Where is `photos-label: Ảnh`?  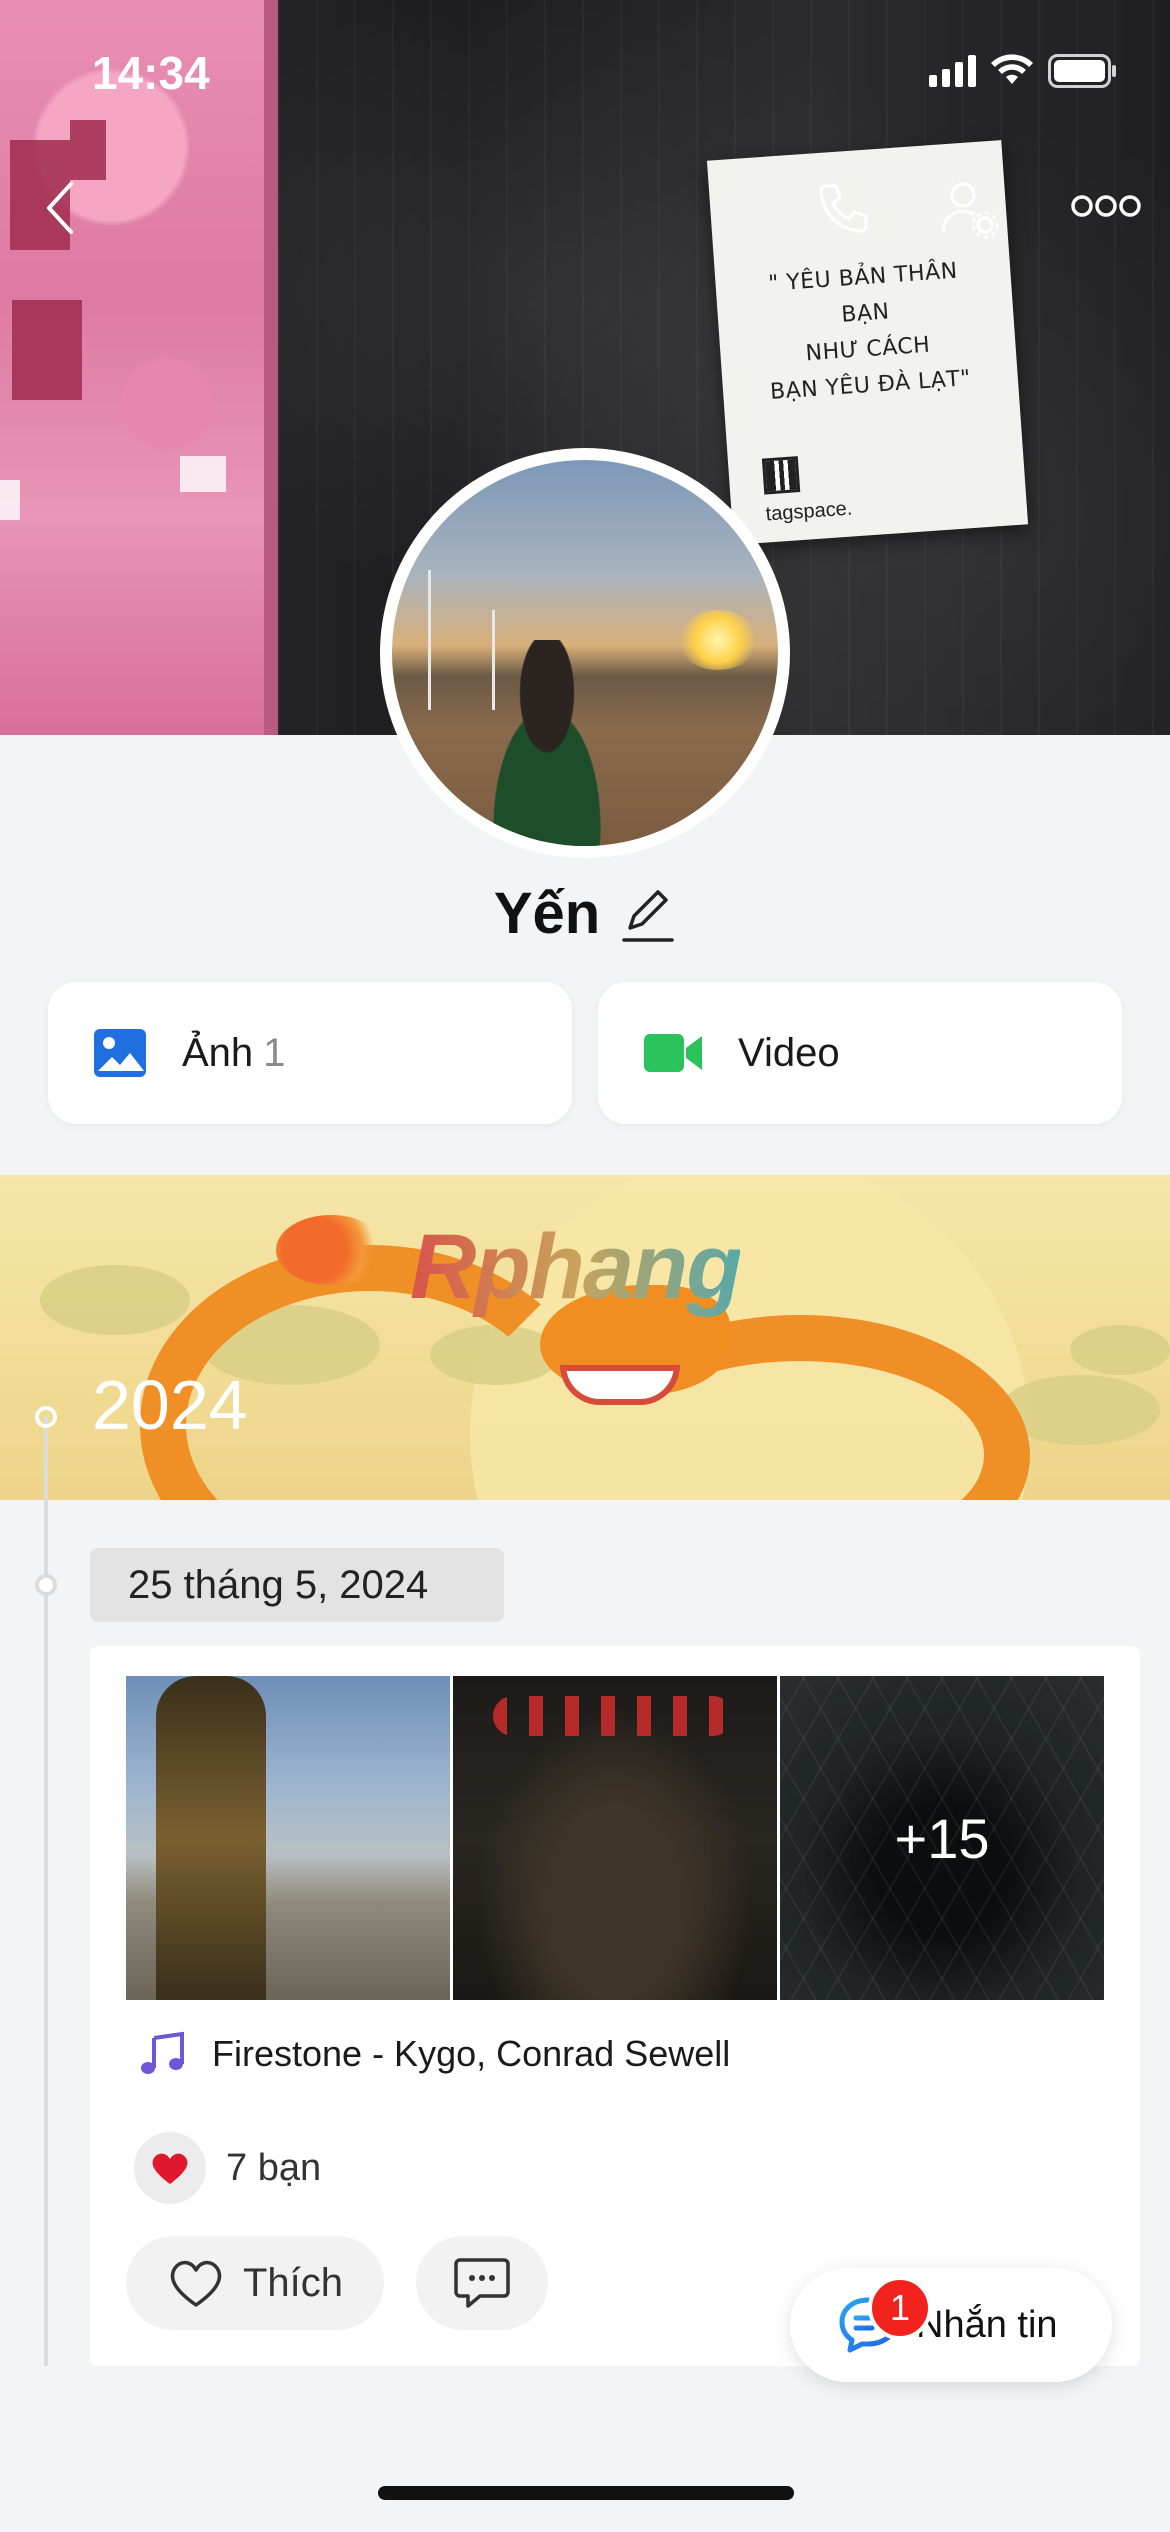
photos-label: Ảnh is located at coordinates (218, 1052).